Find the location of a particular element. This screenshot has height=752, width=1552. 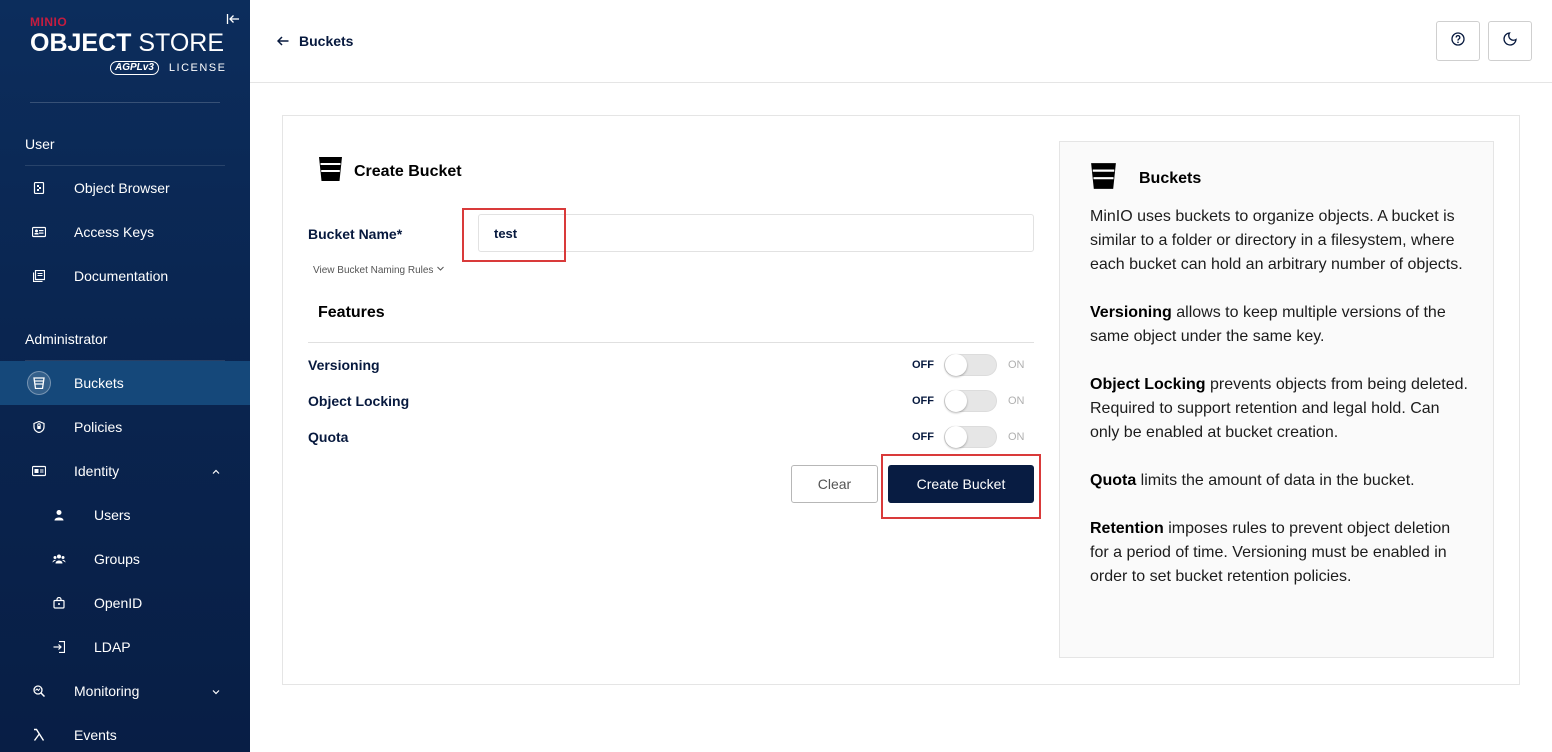

sidebar-item-users: Users is located at coordinates (125, 515).